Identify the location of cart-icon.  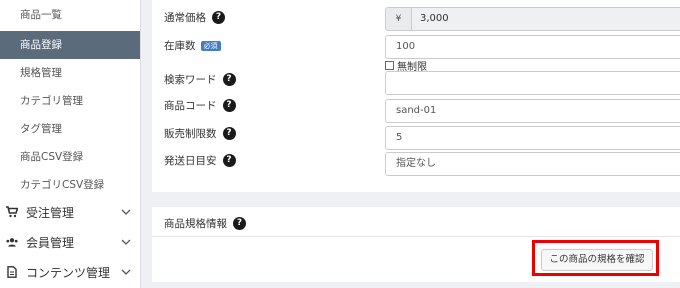
(12, 212).